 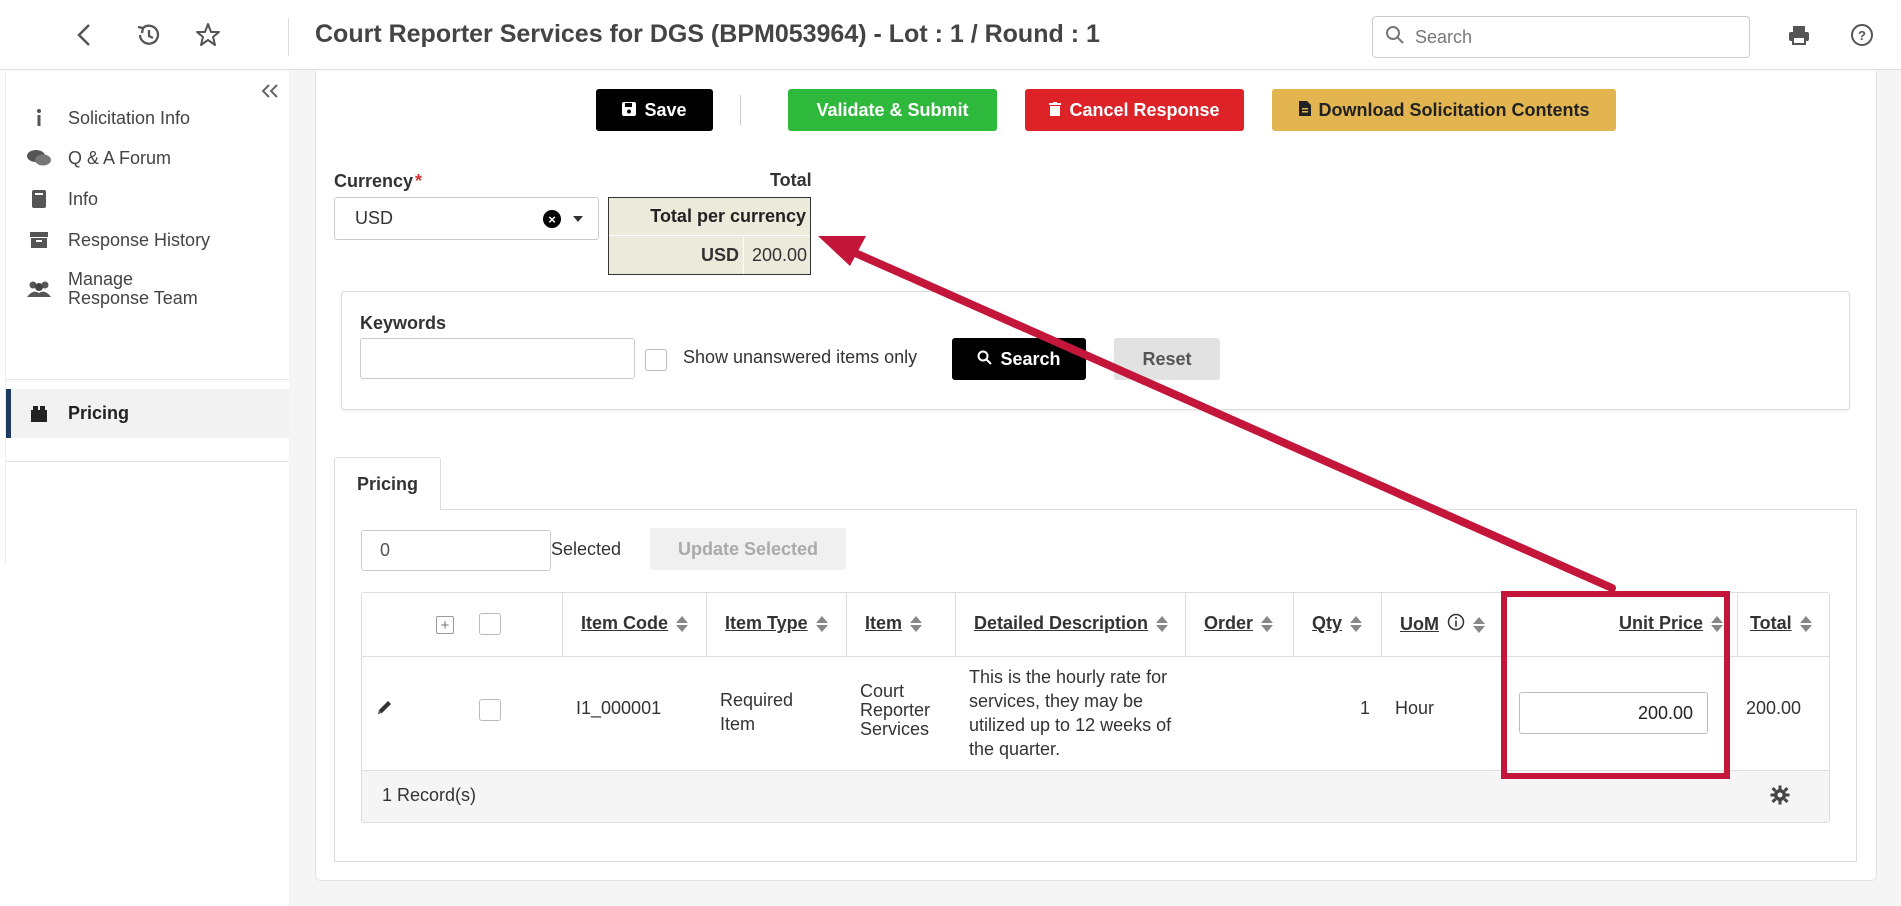 What do you see at coordinates (39, 199) in the screenshot?
I see `book-icon` at bounding box center [39, 199].